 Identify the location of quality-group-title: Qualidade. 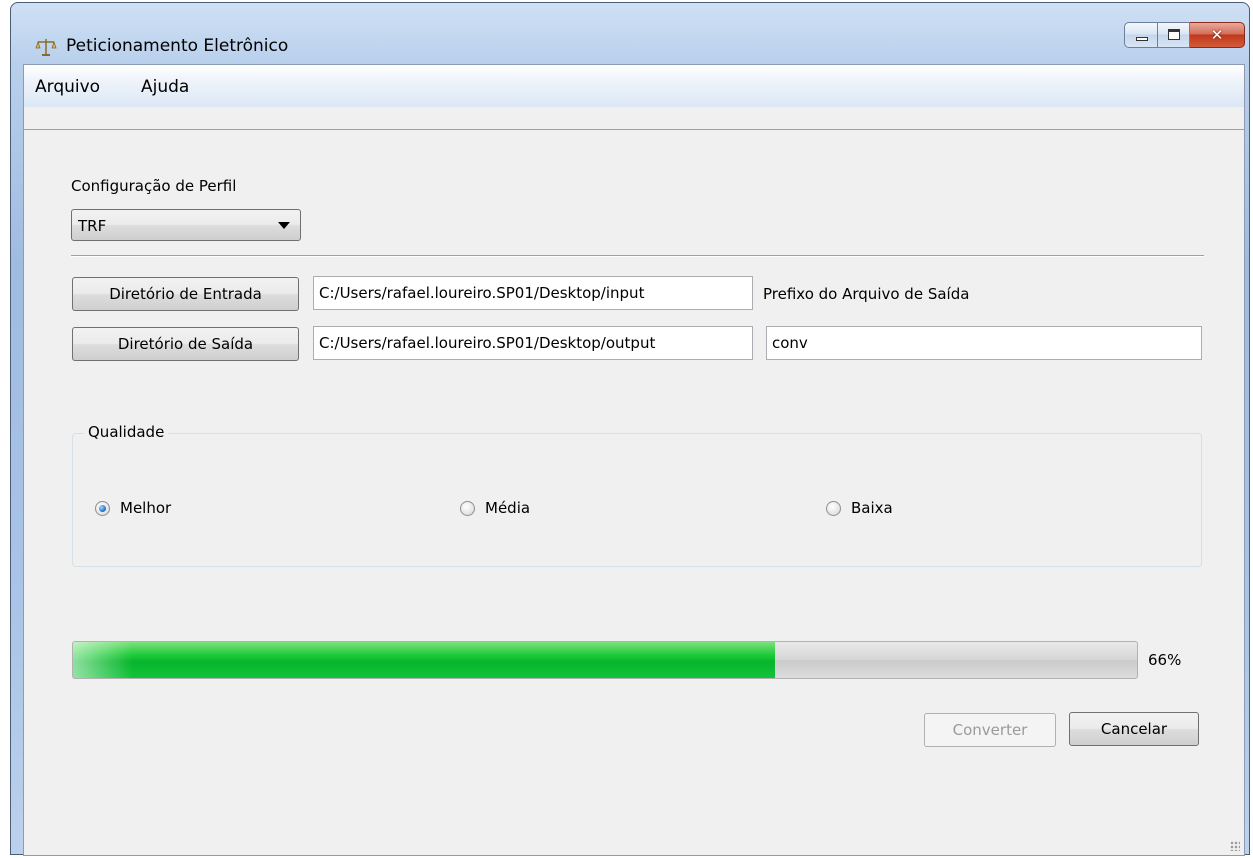
(126, 432).